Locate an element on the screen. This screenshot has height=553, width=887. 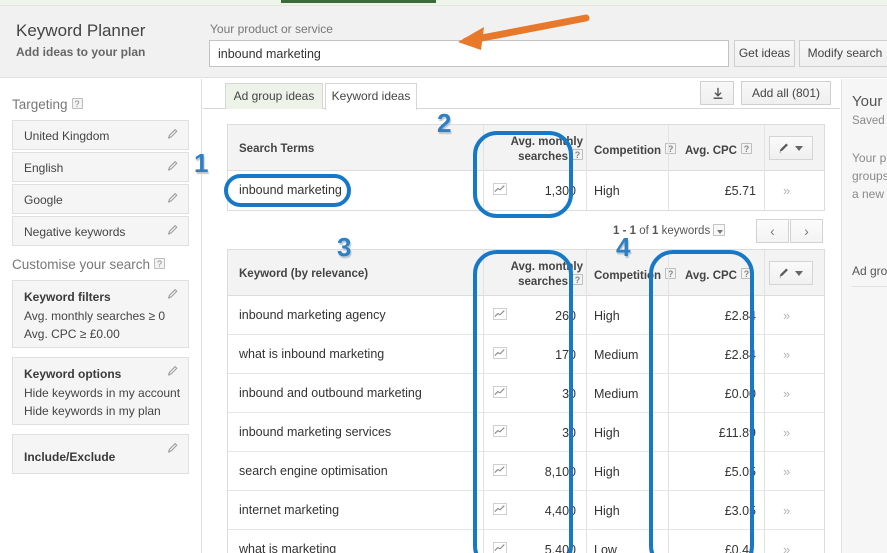
pagination-total: 1 is located at coordinates (655, 231).